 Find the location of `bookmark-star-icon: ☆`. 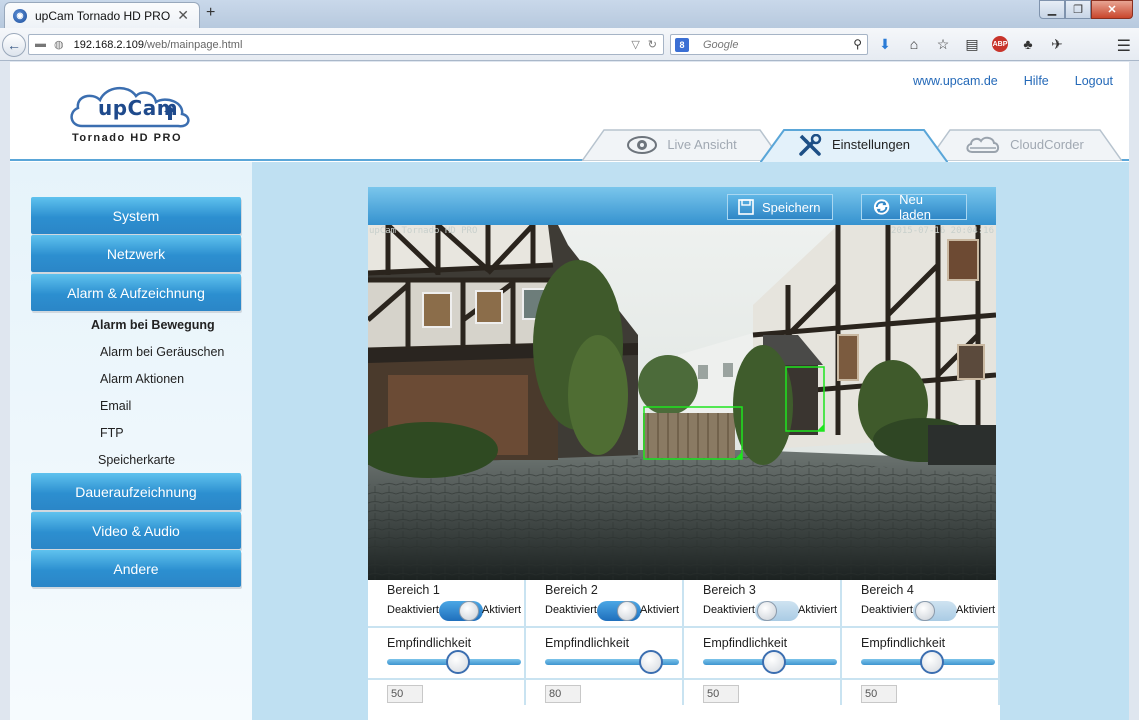

bookmark-star-icon: ☆ is located at coordinates (943, 44).